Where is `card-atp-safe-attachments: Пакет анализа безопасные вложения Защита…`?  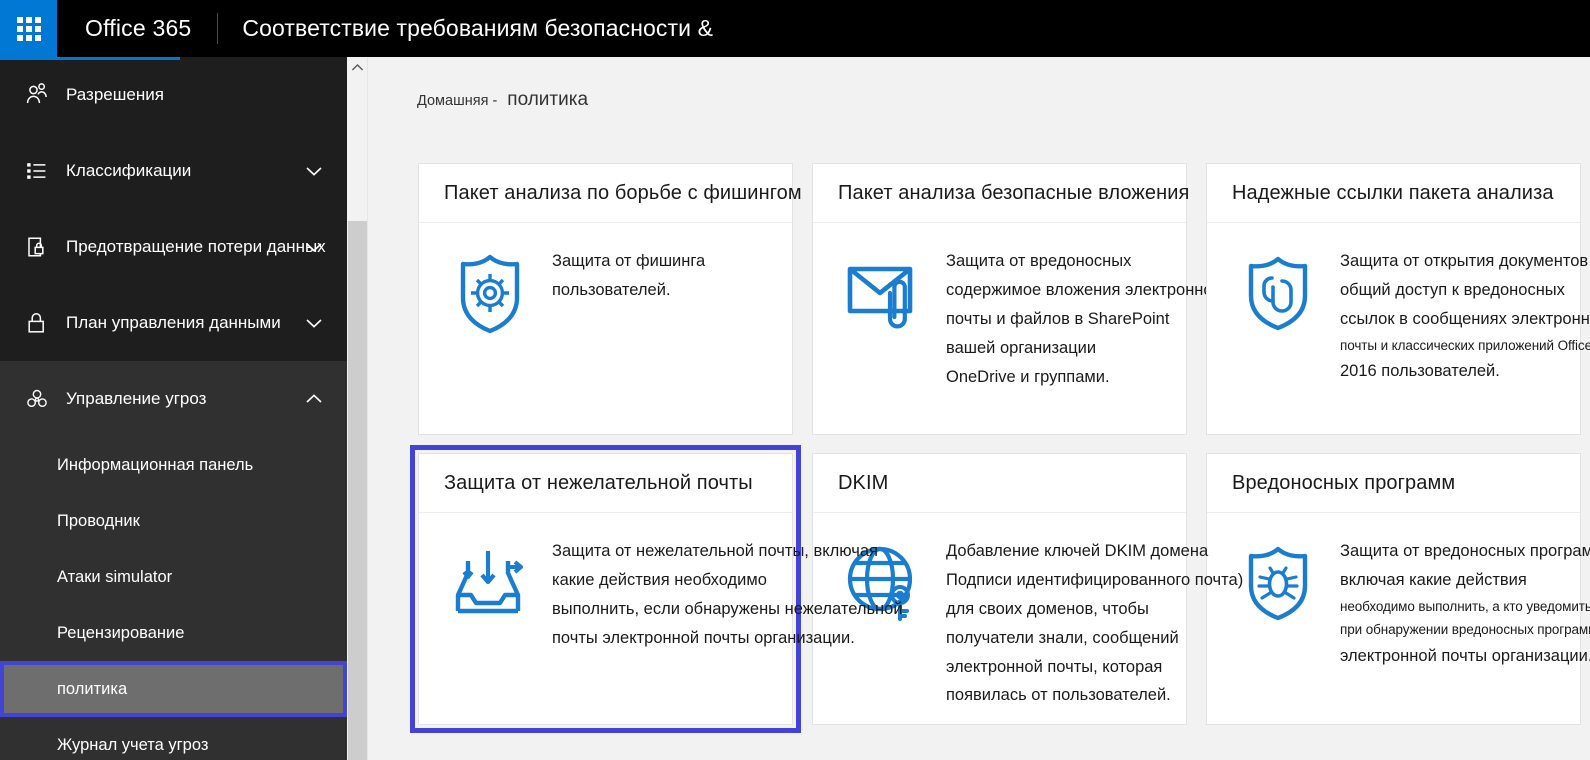 card-atp-safe-attachments: Пакет анализа безопасные вложения Защита… is located at coordinates (1017, 299).